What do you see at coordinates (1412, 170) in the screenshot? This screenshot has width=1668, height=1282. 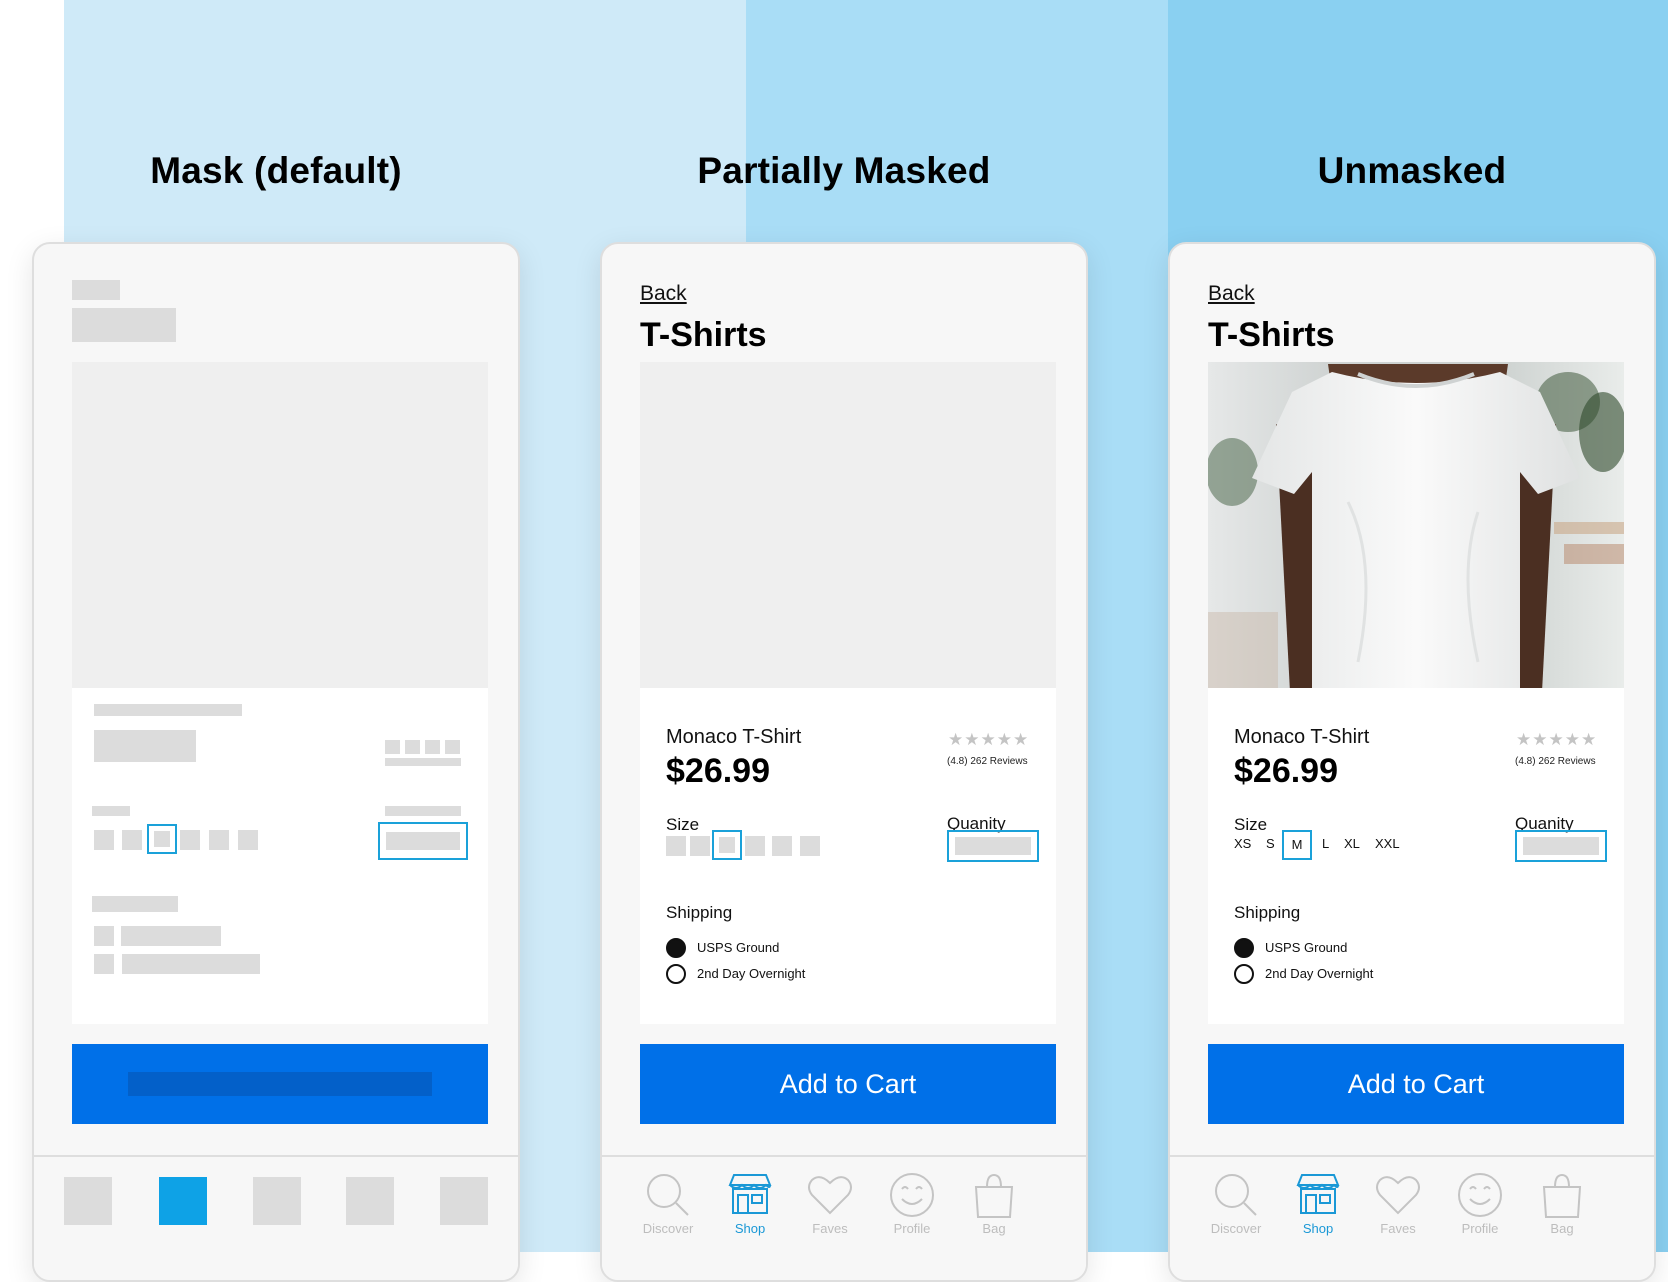 I see `column-title-unmasked: Unmasked` at bounding box center [1412, 170].